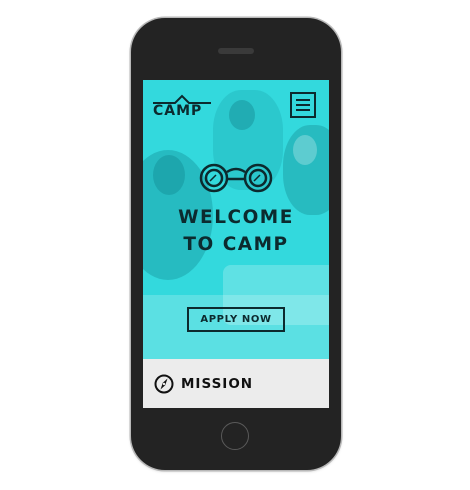 The width and height of the screenshot is (470, 490). Describe the element at coordinates (235, 436) in the screenshot. I see `home-button` at that location.